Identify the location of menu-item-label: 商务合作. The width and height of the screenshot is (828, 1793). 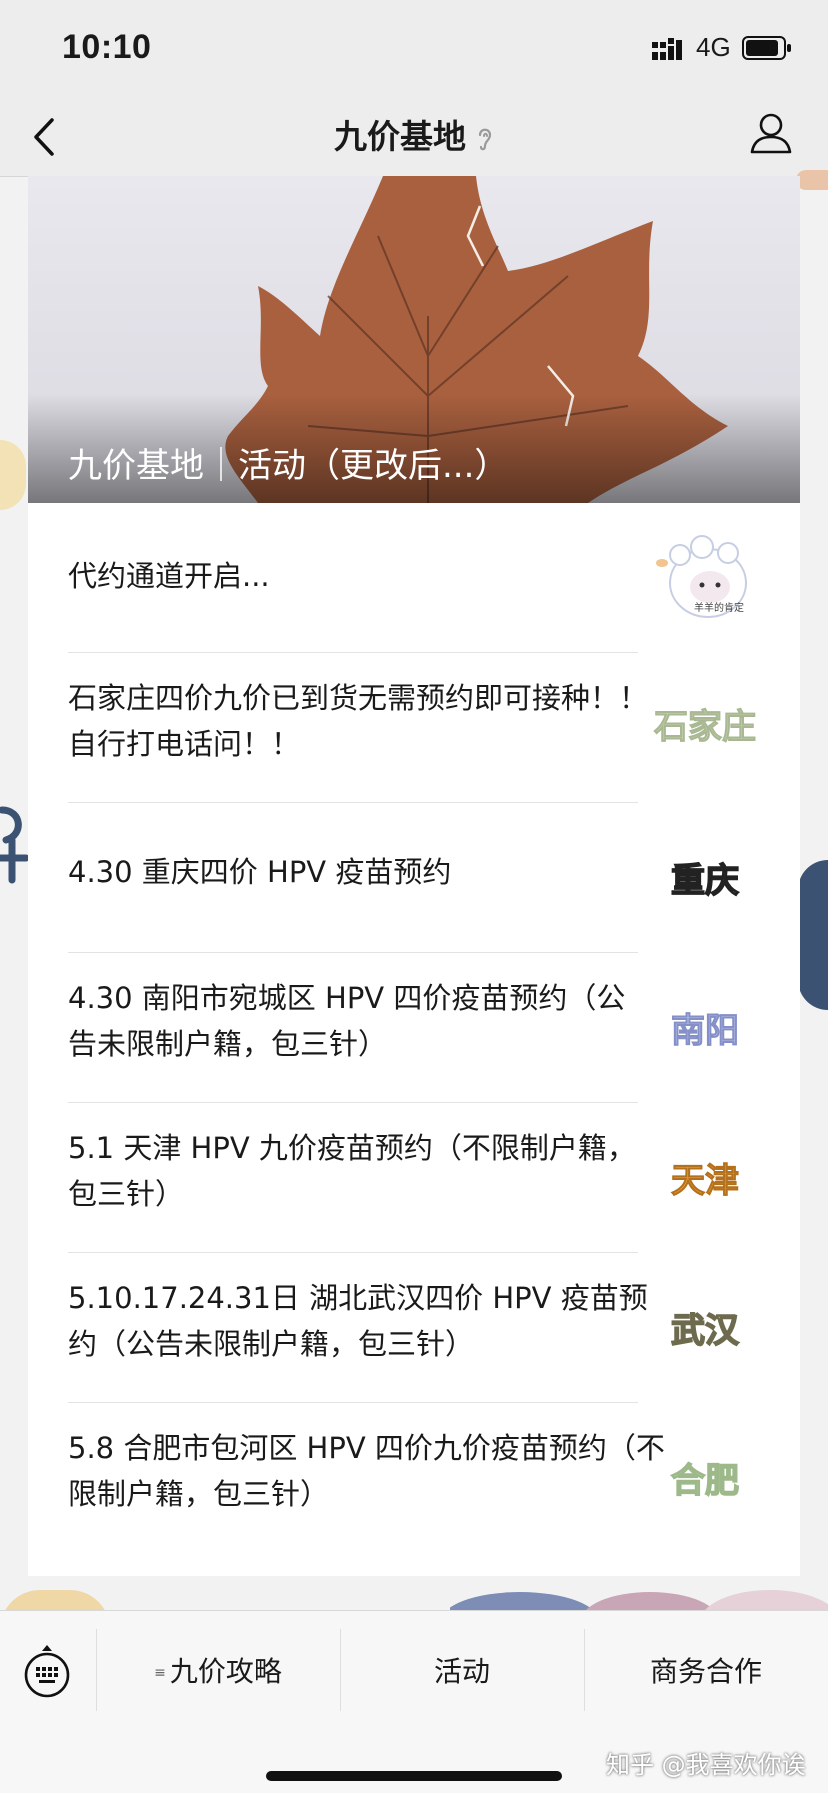
(705, 1671).